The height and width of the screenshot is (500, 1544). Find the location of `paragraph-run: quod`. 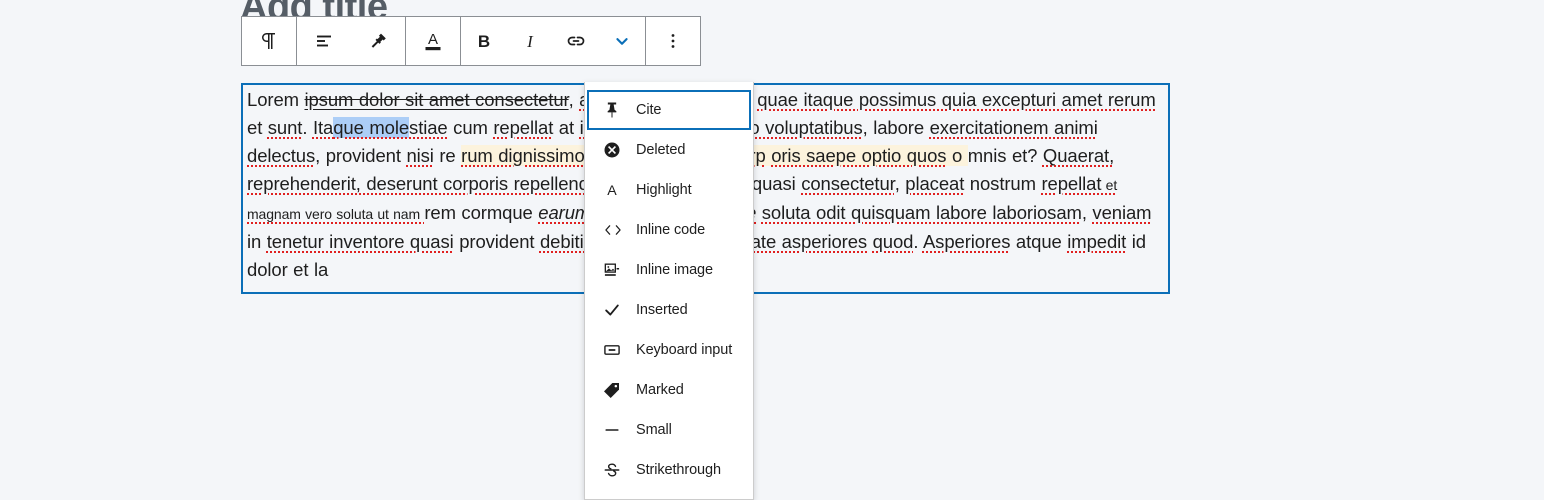

paragraph-run: quod is located at coordinates (893, 241).